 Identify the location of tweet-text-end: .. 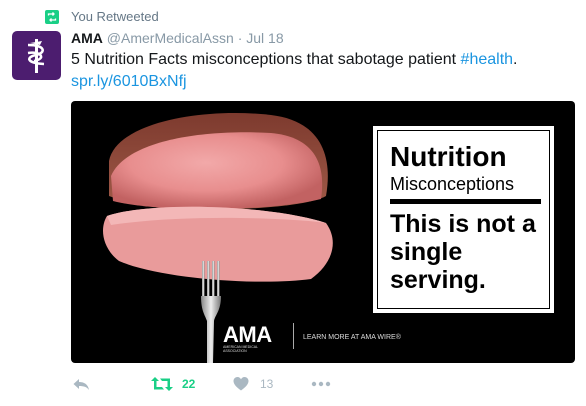
(515, 59).